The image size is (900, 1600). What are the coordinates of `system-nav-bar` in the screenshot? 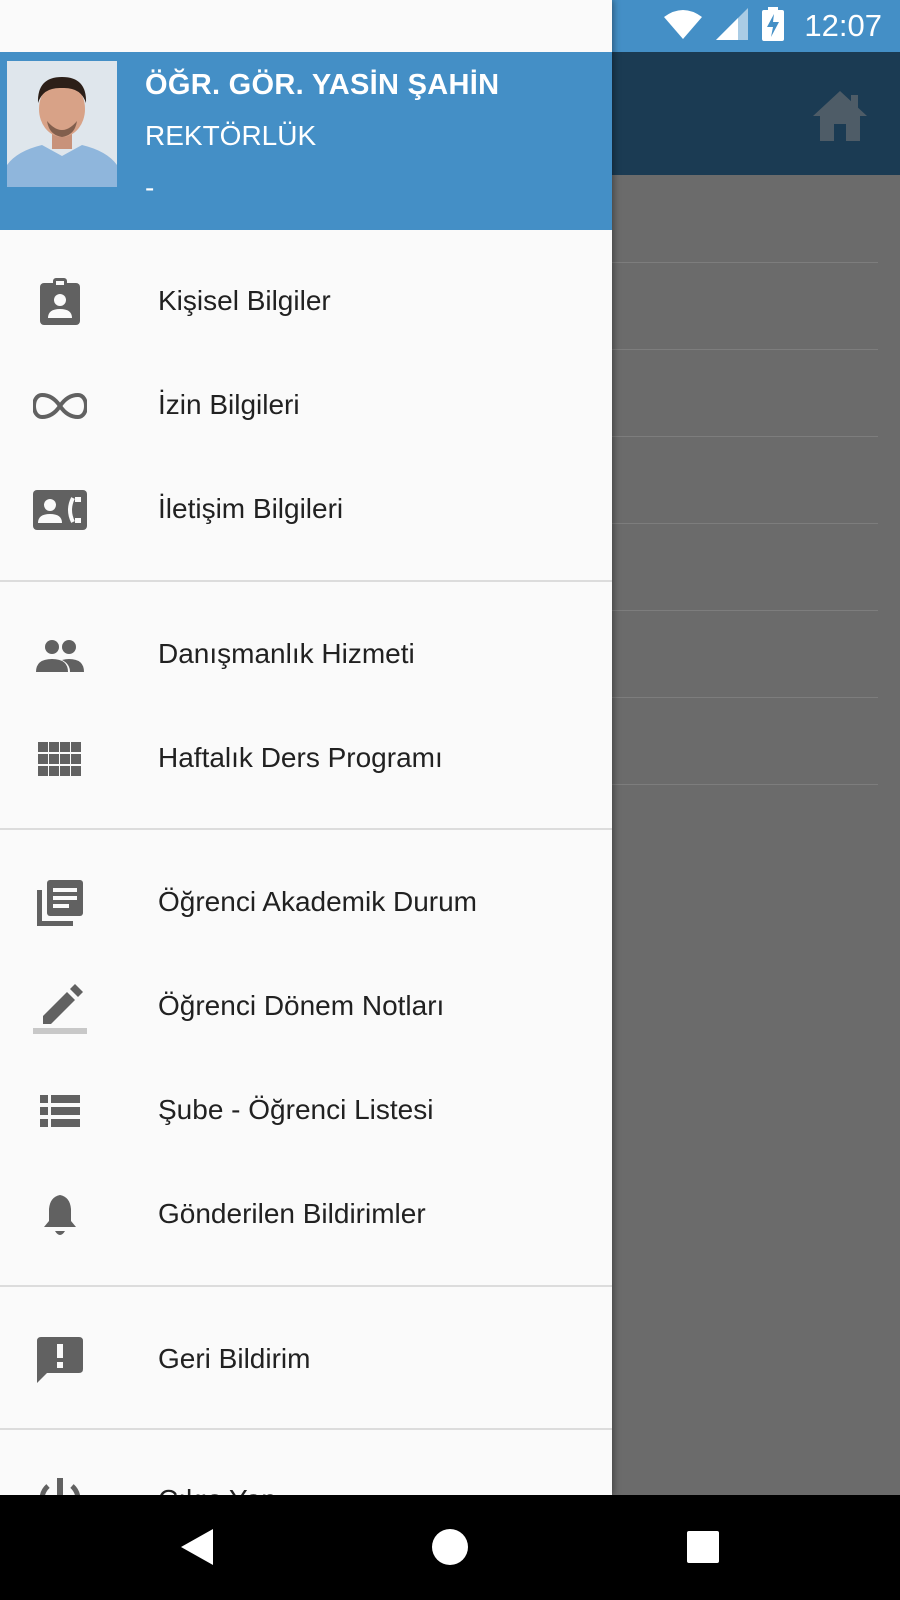 It's located at (450, 1547).